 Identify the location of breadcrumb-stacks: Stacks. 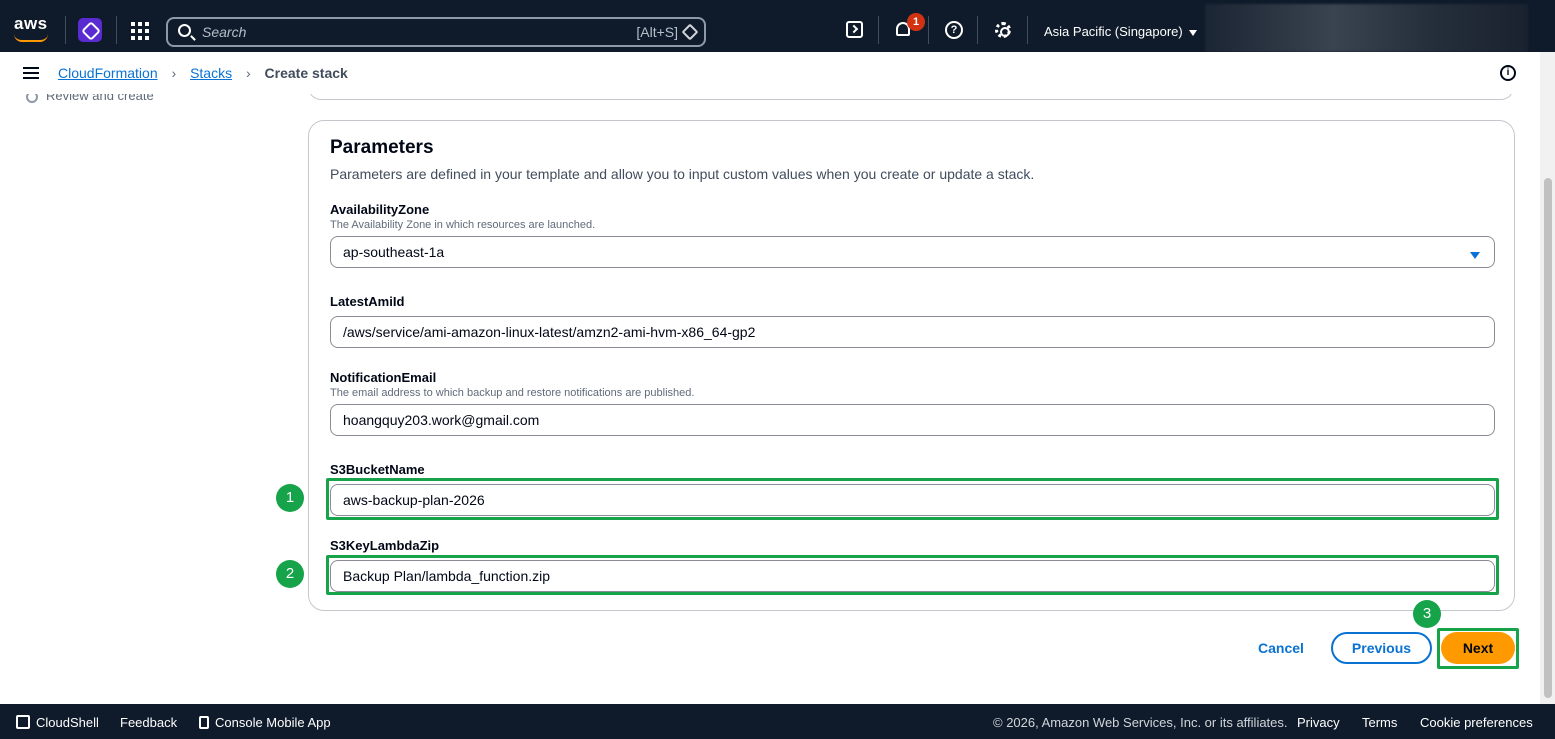
(211, 73).